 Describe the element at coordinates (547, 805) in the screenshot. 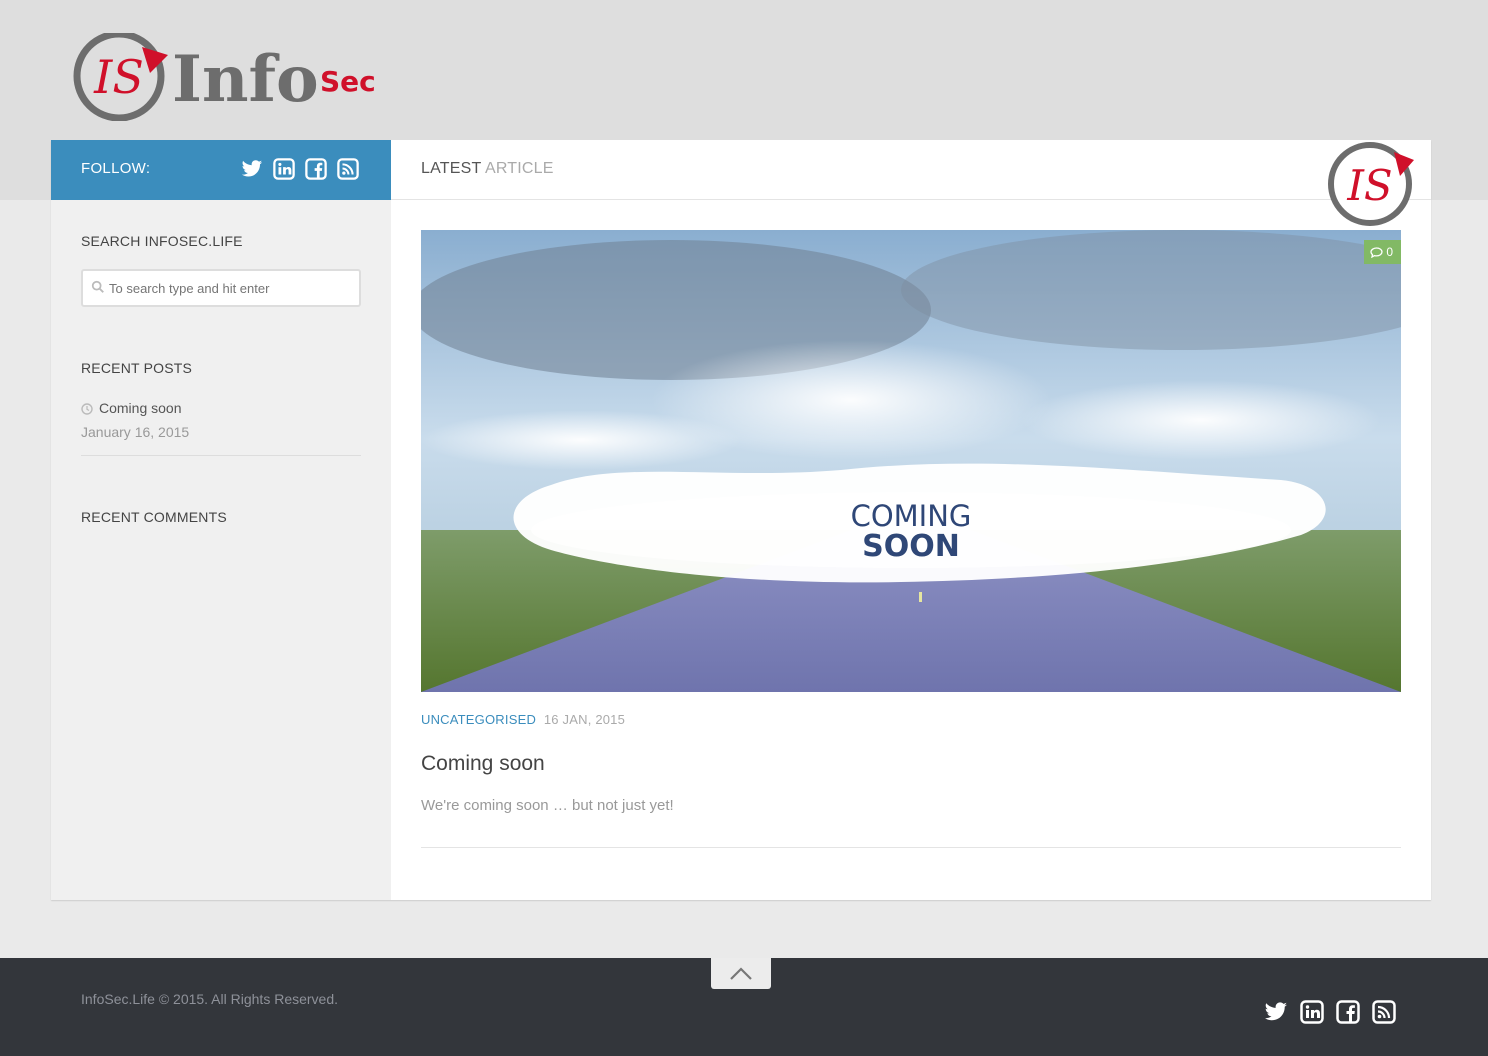

I see `post-excerpt: We're coming soon … but not just yet!` at that location.